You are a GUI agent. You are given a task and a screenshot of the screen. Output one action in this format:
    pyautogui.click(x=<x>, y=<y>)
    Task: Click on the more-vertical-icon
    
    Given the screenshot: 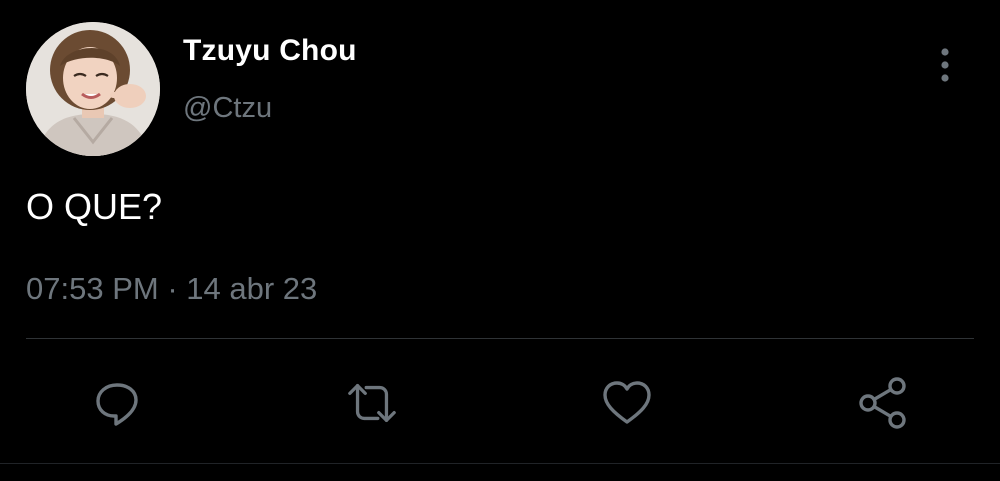 What is the action you would take?
    pyautogui.click(x=945, y=65)
    